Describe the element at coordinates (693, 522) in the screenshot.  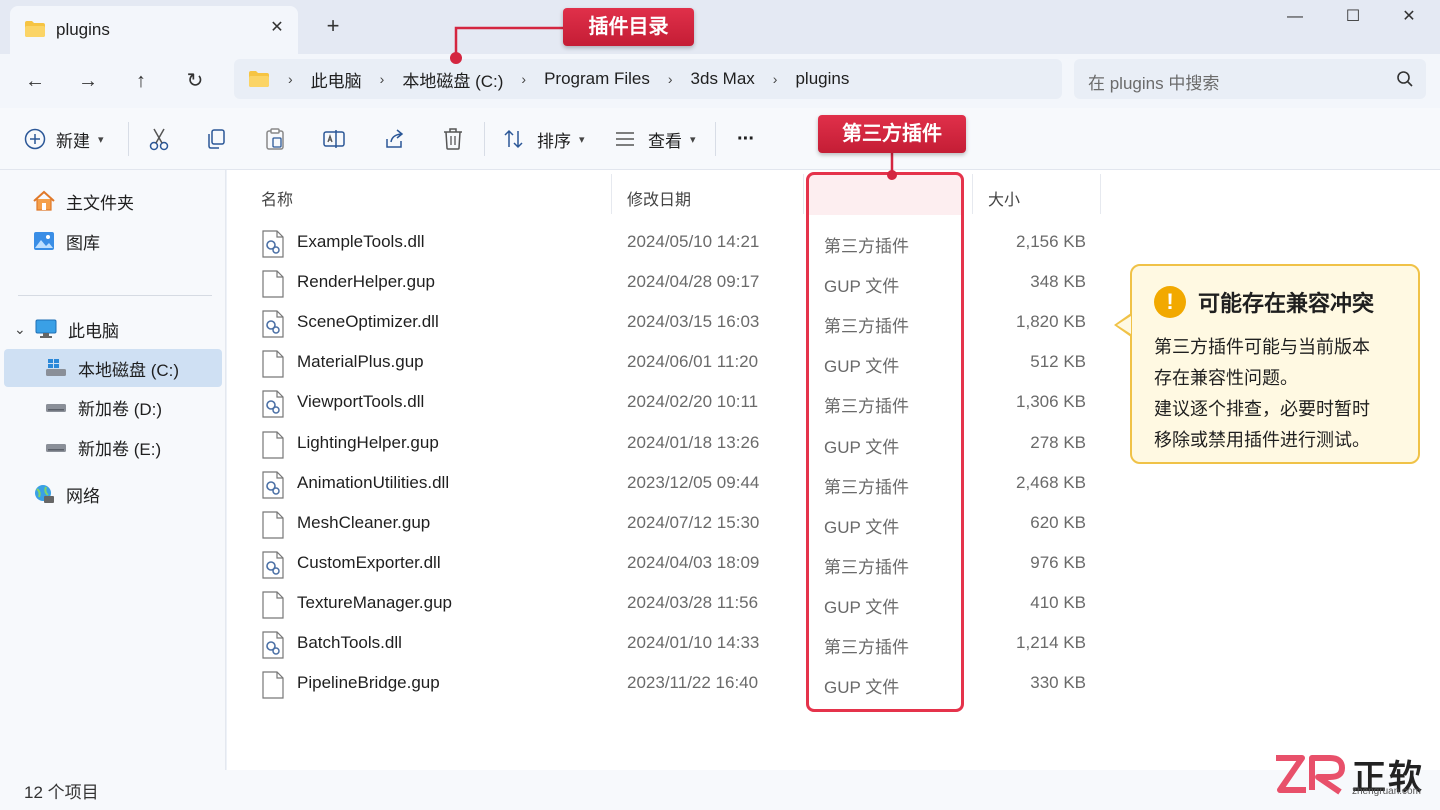
I see `file-date: 2024/07/12 15:30` at that location.